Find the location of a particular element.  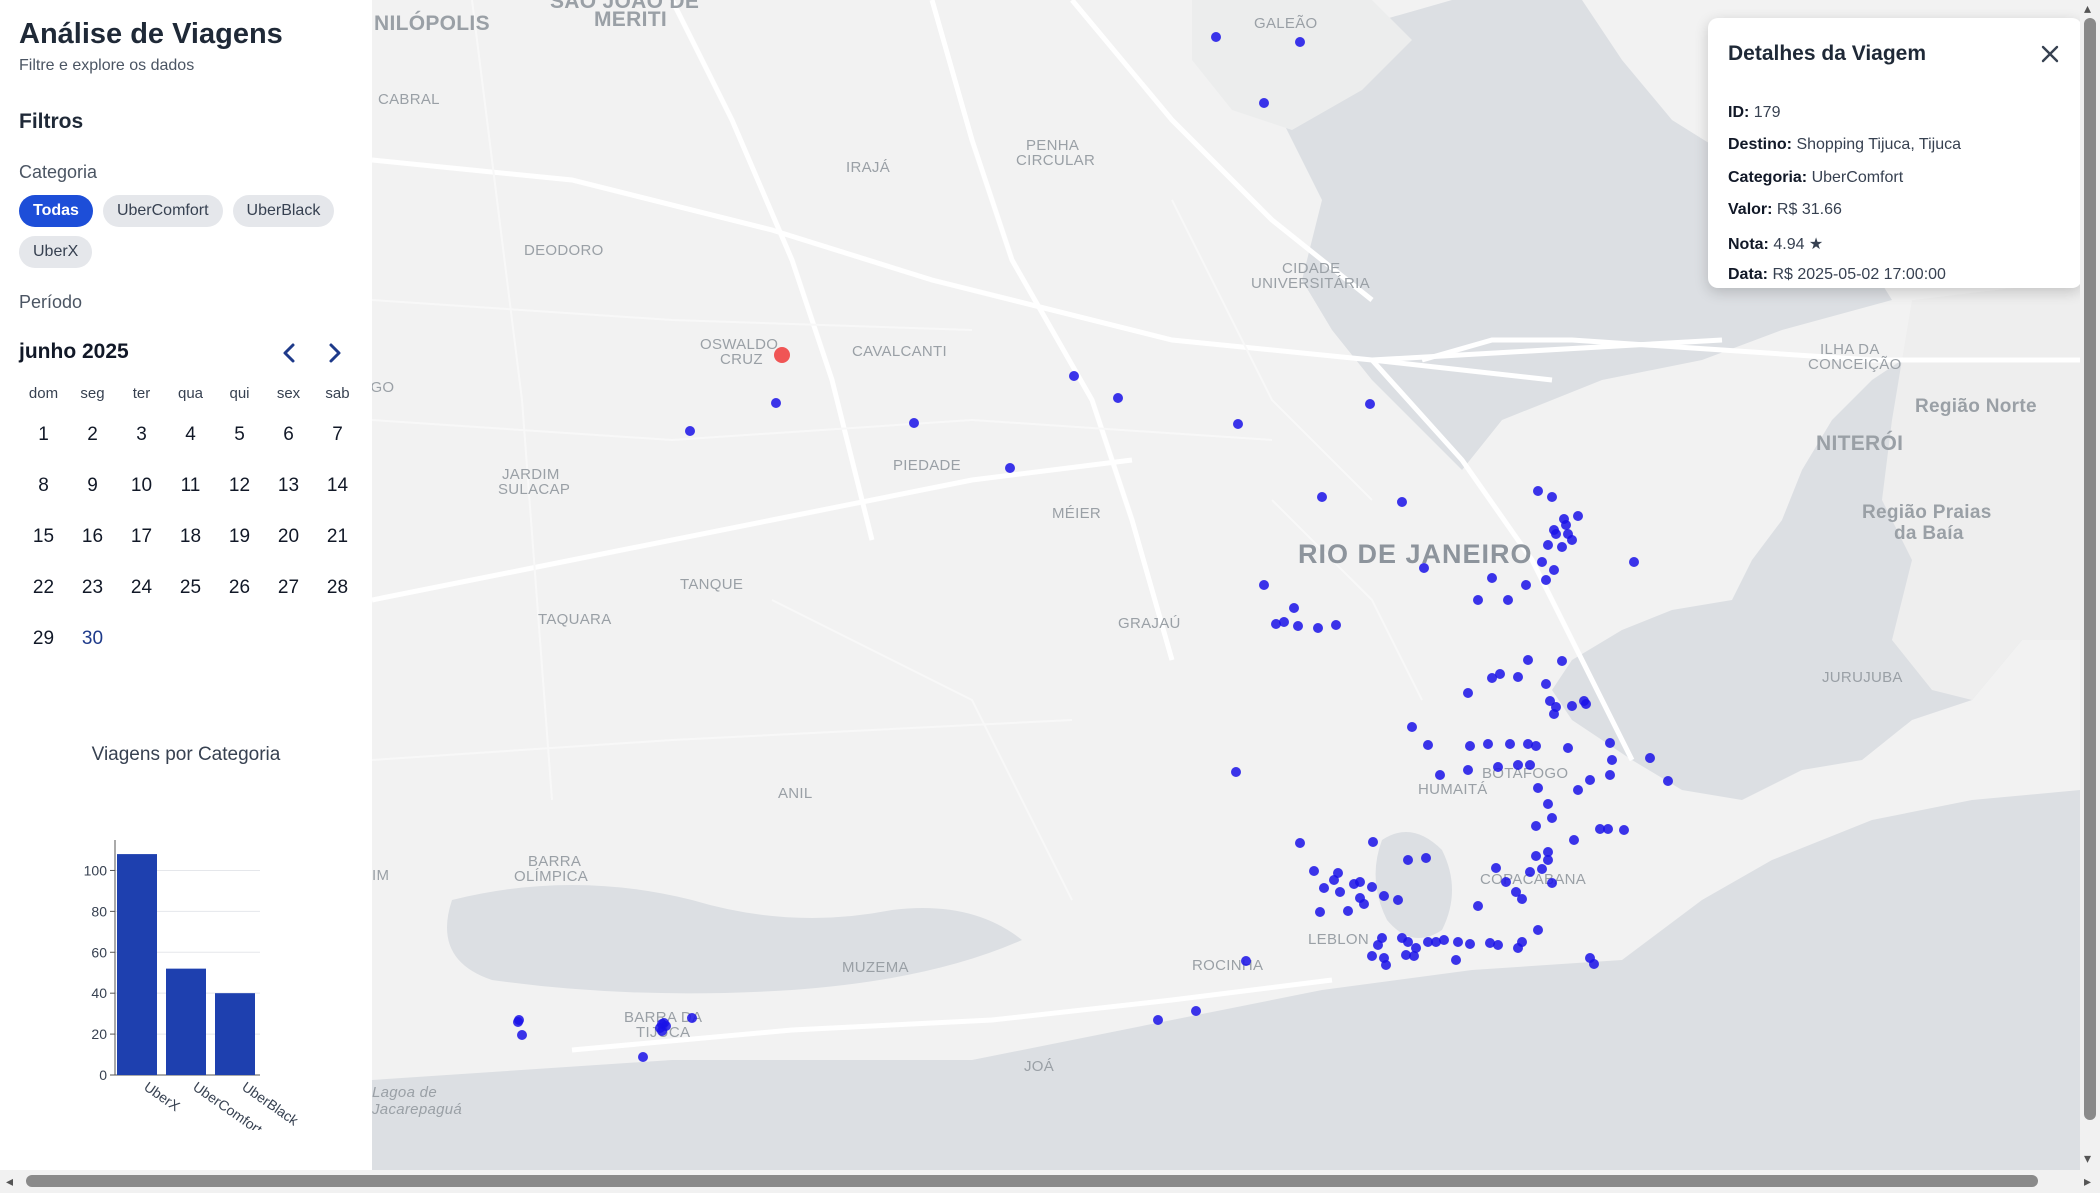

scroll-up-icon: ▴ is located at coordinates (2087, 8).